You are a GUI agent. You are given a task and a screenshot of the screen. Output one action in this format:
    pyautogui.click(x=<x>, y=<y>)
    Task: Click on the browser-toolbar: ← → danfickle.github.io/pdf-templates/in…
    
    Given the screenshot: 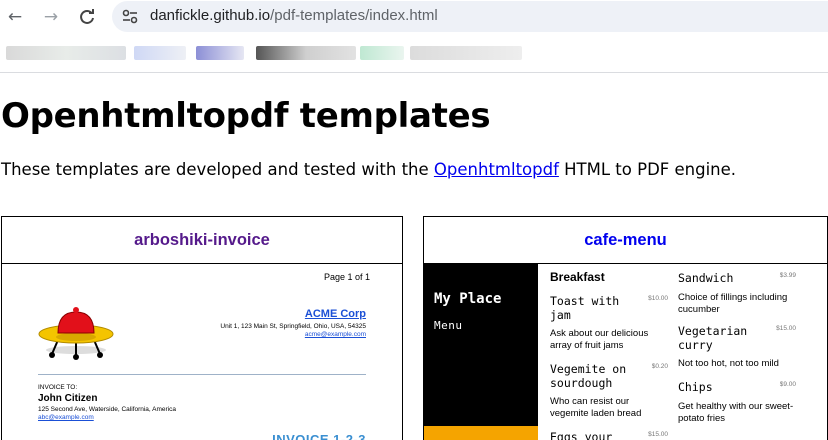 What is the action you would take?
    pyautogui.click(x=414, y=16)
    